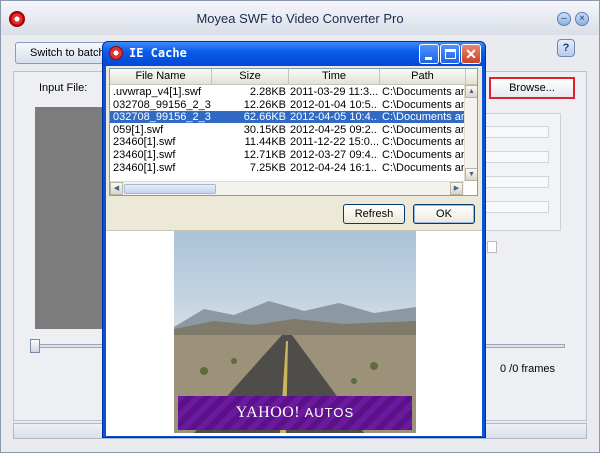  What do you see at coordinates (265, 142) in the screenshot?
I see `cell-size: 11.44KB` at bounding box center [265, 142].